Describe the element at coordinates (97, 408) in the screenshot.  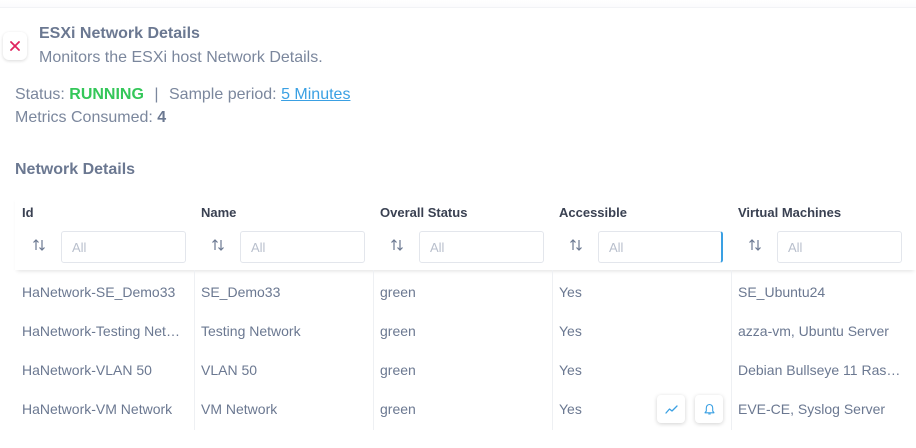
I see `cell-id: HaNetwork-VM Network` at that location.